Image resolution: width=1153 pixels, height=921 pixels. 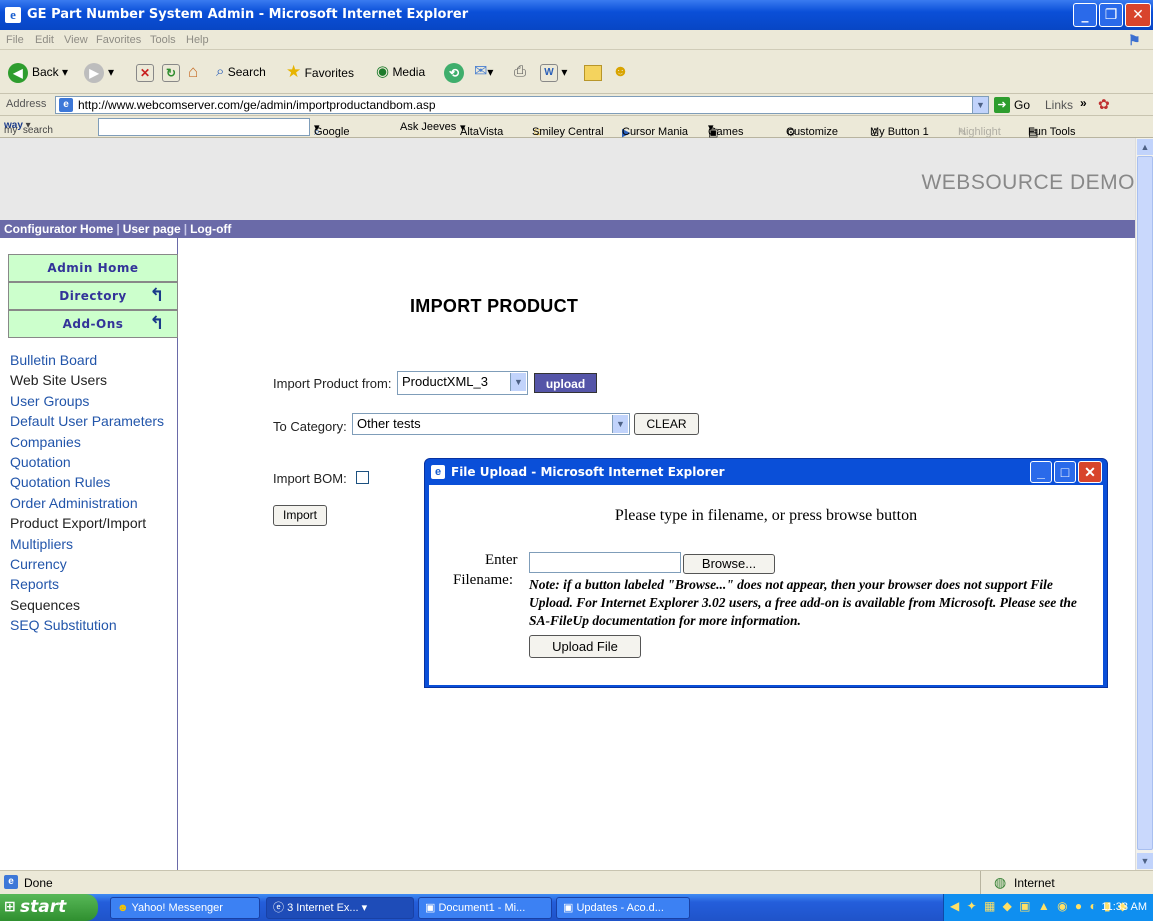 What do you see at coordinates (1041, 472) in the screenshot?
I see `dialog-minimize-button: _` at bounding box center [1041, 472].